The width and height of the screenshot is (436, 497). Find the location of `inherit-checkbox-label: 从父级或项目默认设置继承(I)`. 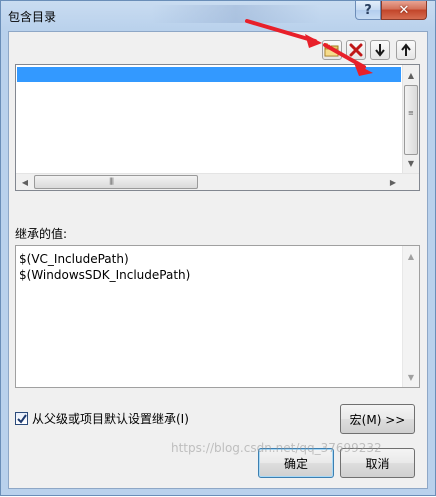

inherit-checkbox-label: 从父级或项目默认设置继承(I) is located at coordinates (110, 419).